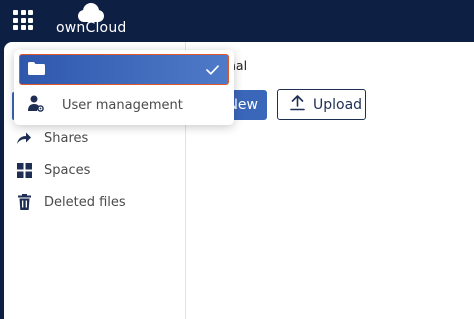 This screenshot has height=319, width=474. I want to click on share-arrow-icon, so click(24, 138).